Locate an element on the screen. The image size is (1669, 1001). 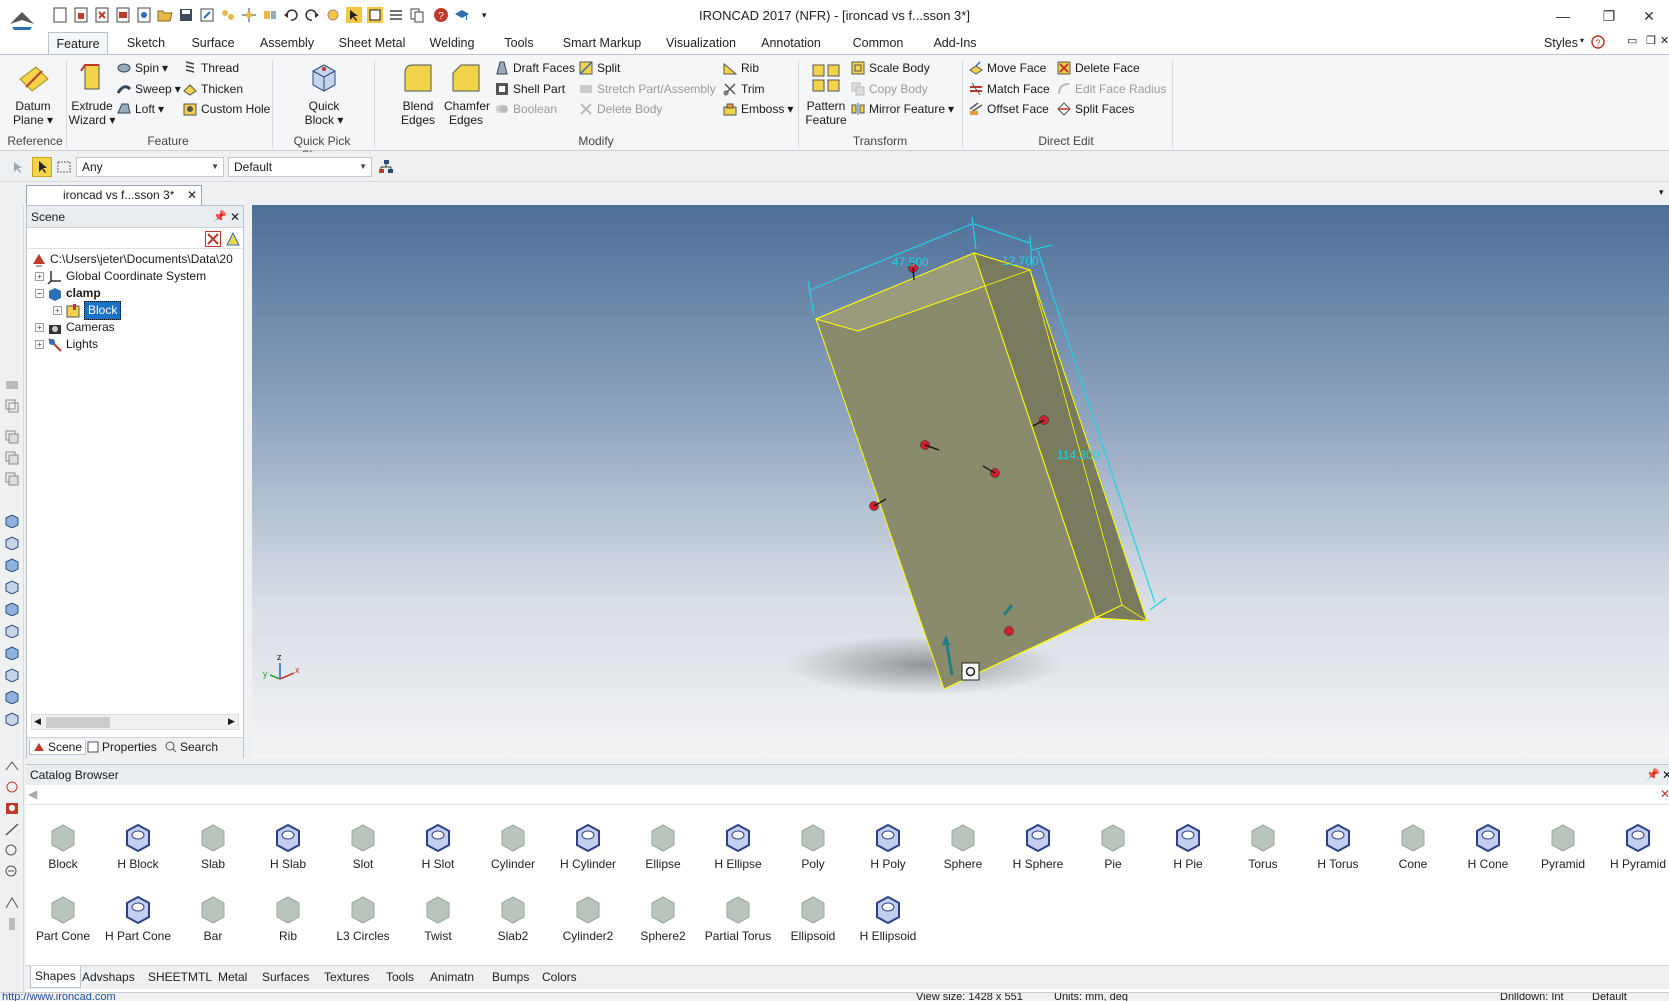
styles-menu: Styles is located at coordinates (1561, 43).